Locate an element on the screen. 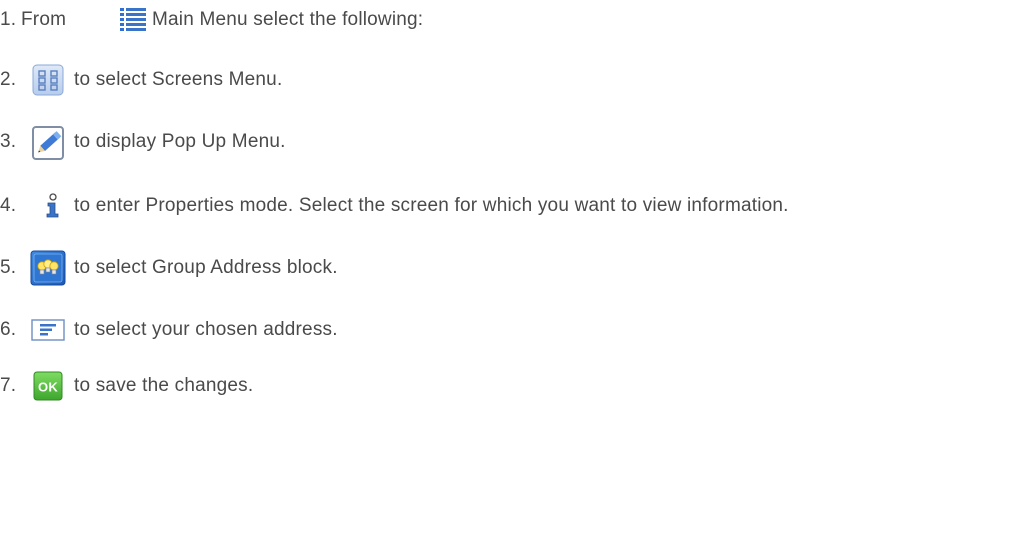 The height and width of the screenshot is (535, 1029). screens-grid-icon is located at coordinates (48, 80).